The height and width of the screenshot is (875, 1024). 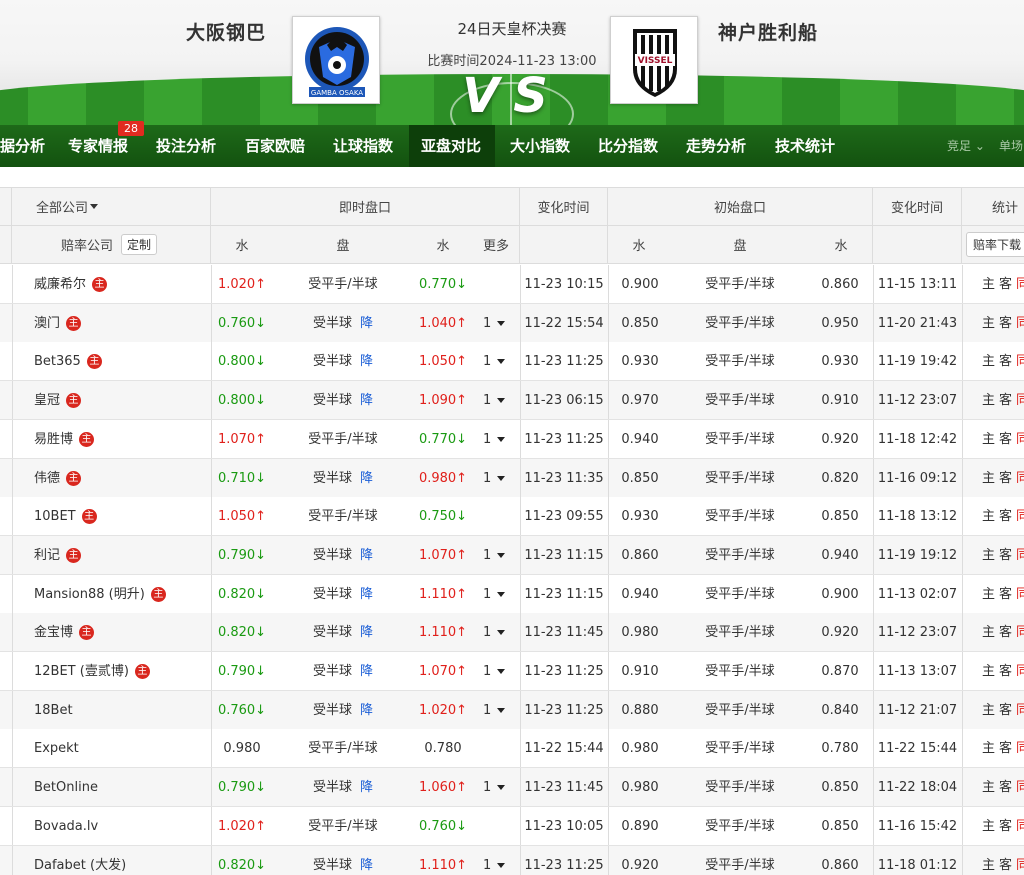 I want to click on live-water-away: 1.020↑, so click(x=443, y=710).